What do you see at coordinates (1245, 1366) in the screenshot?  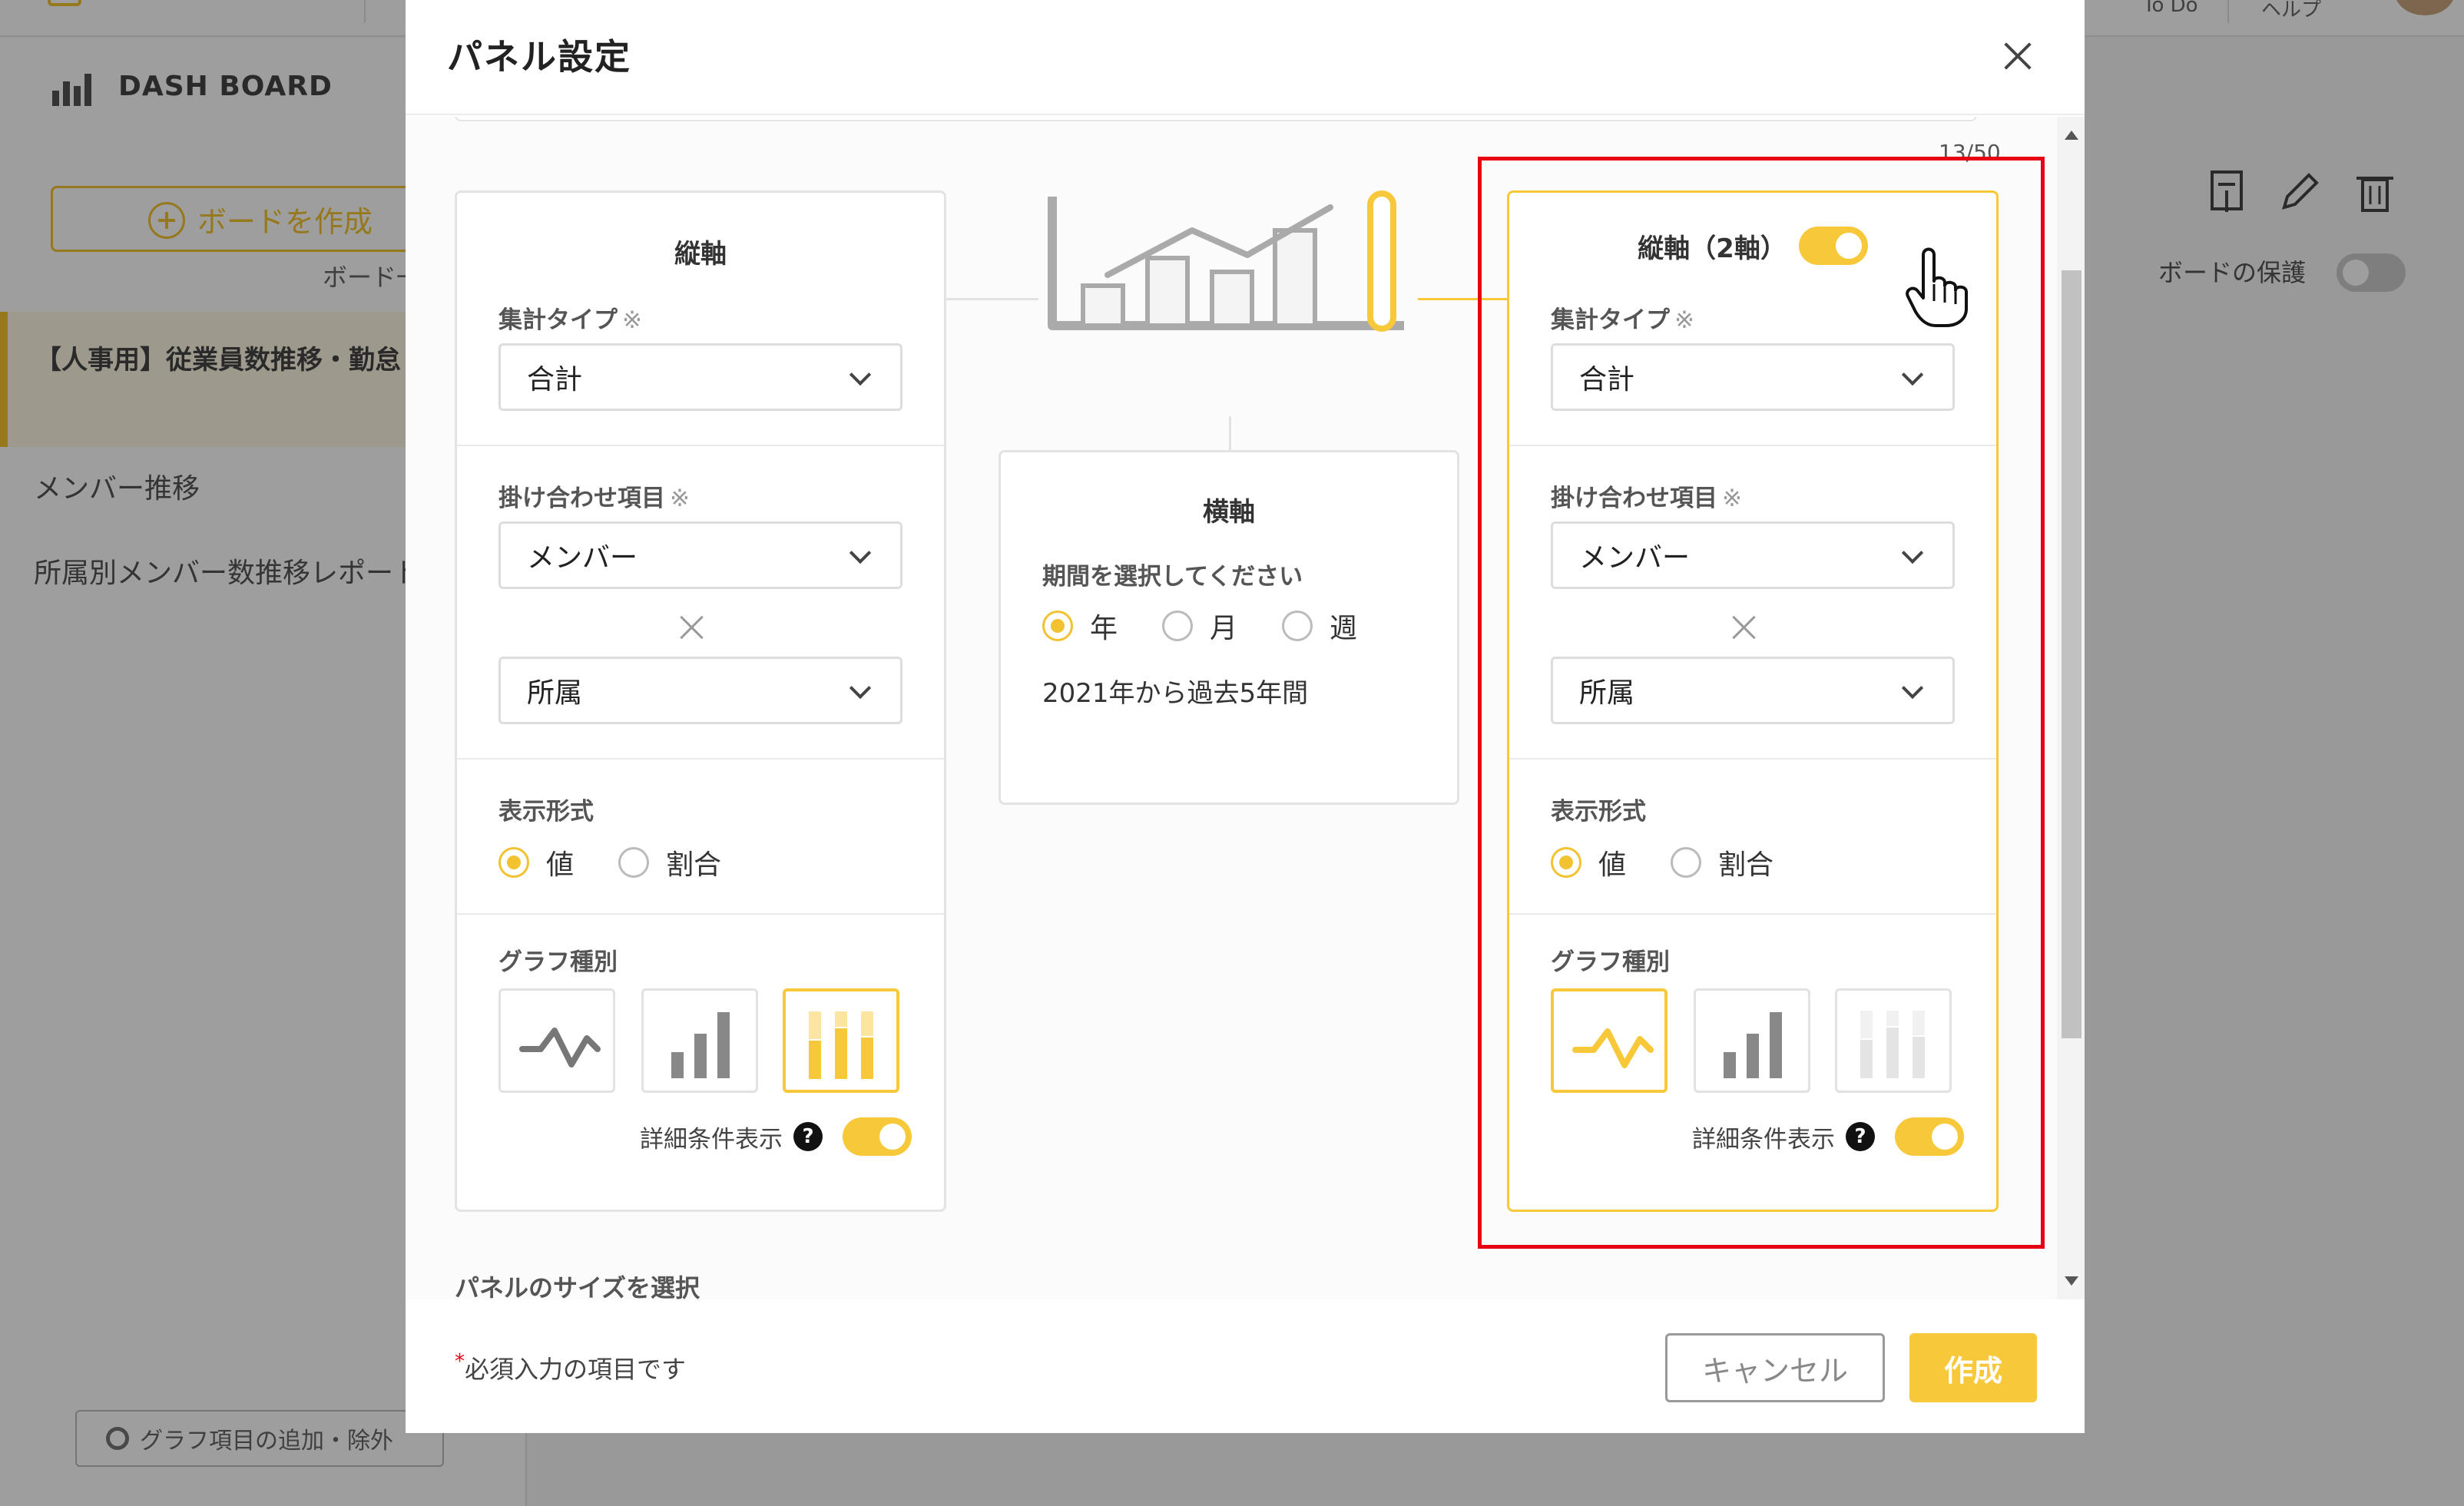 I see `modal-footer: *必須入力の項目です キャンセル 作成` at bounding box center [1245, 1366].